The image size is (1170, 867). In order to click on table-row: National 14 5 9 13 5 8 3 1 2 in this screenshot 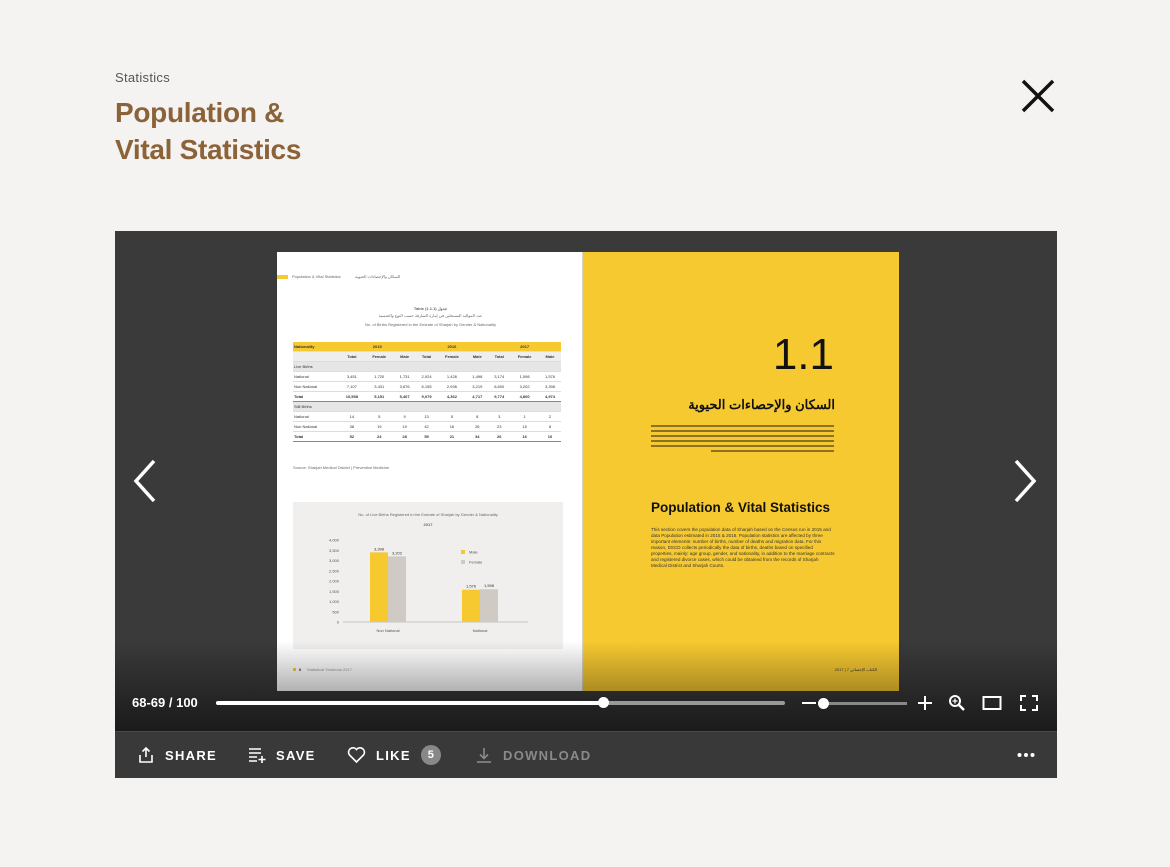, I will do `click(427, 416)`.